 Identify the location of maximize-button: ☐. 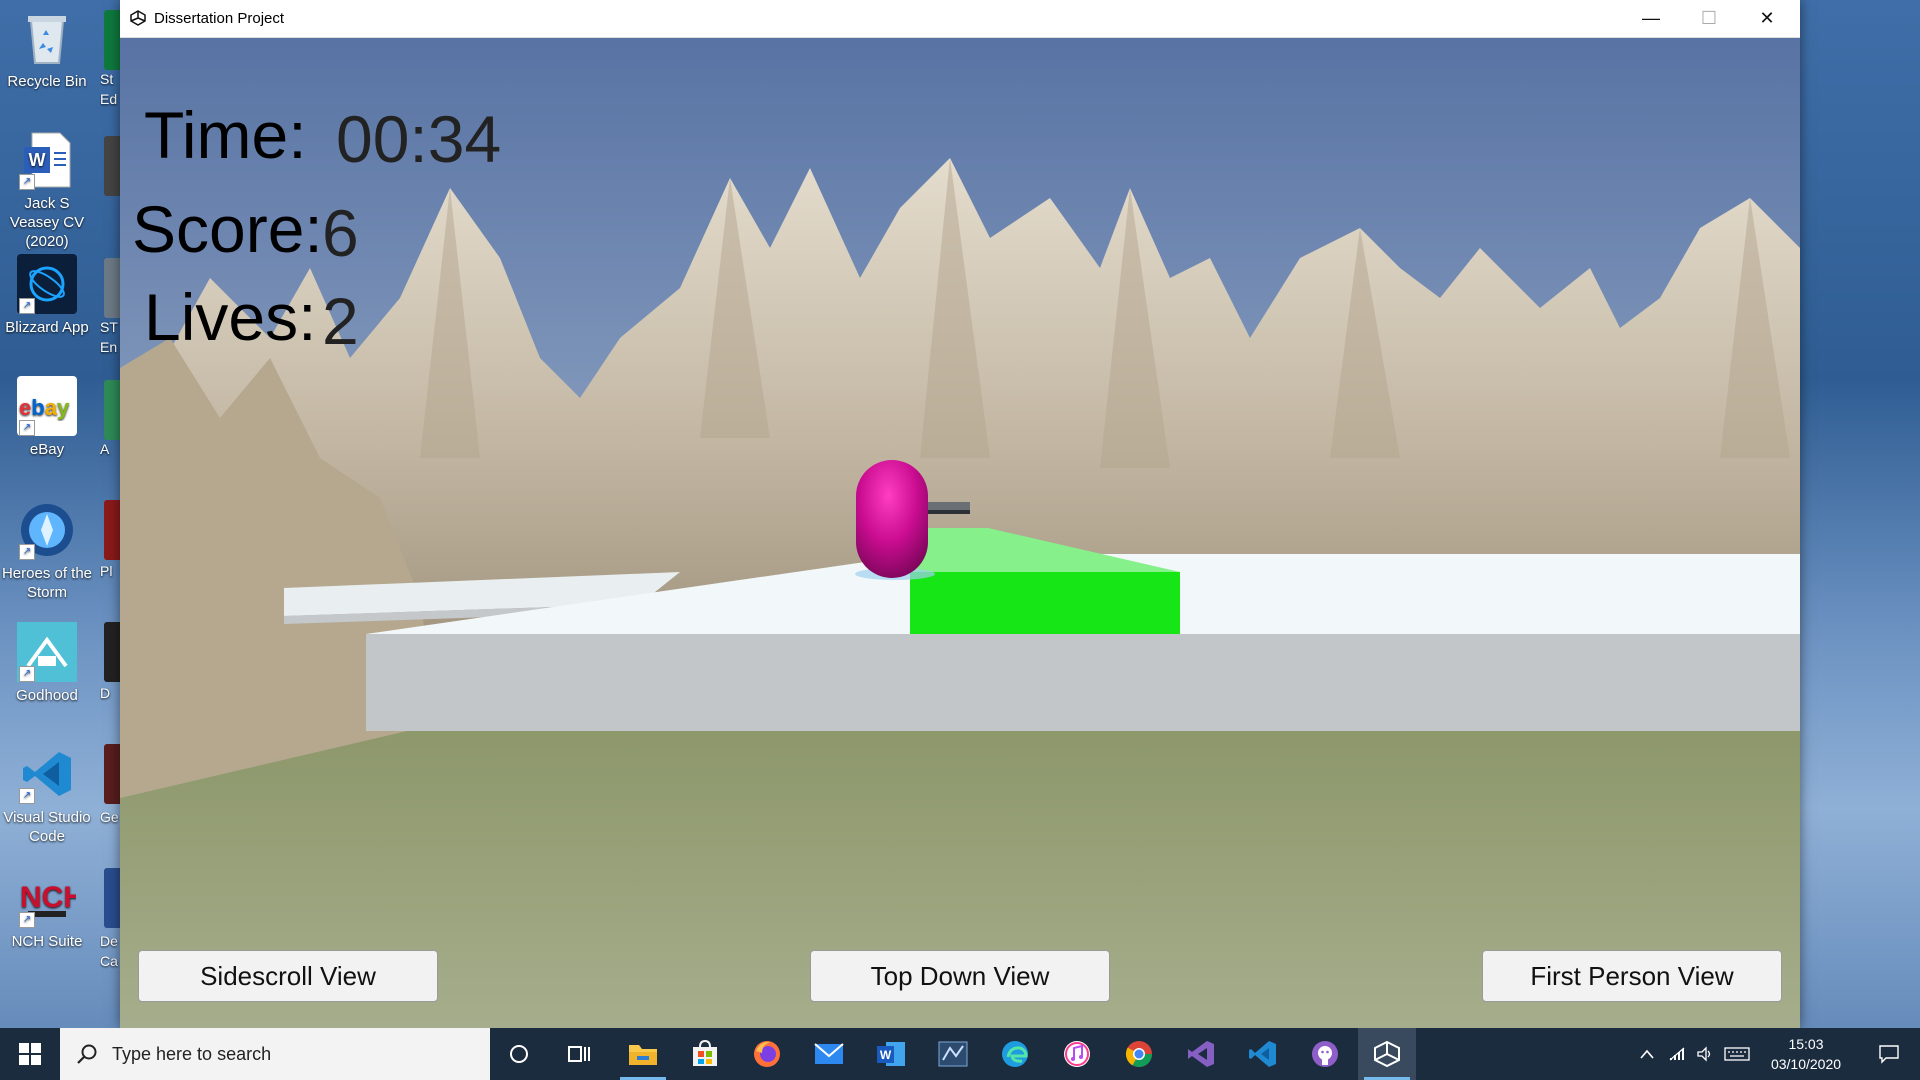
(1709, 18).